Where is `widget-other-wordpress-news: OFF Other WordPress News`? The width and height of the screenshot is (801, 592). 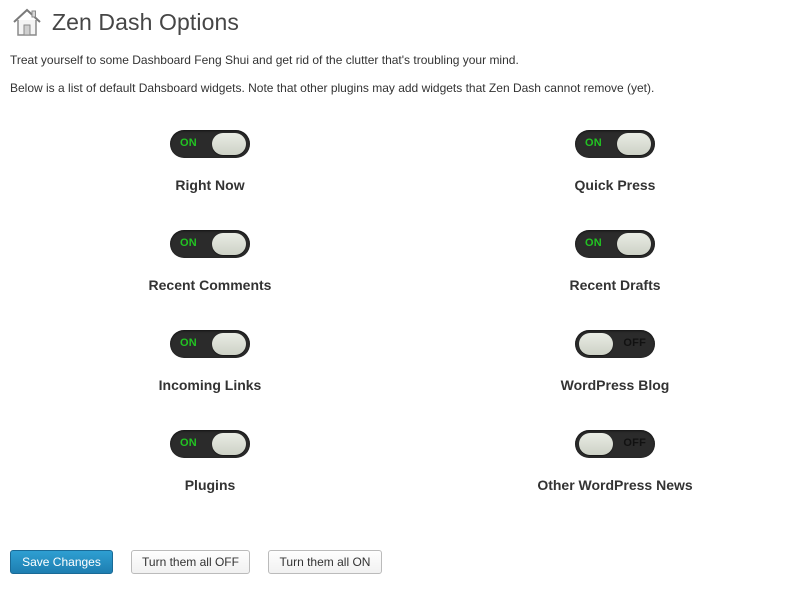
widget-other-wordpress-news: OFF Other WordPress News is located at coordinates (615, 461).